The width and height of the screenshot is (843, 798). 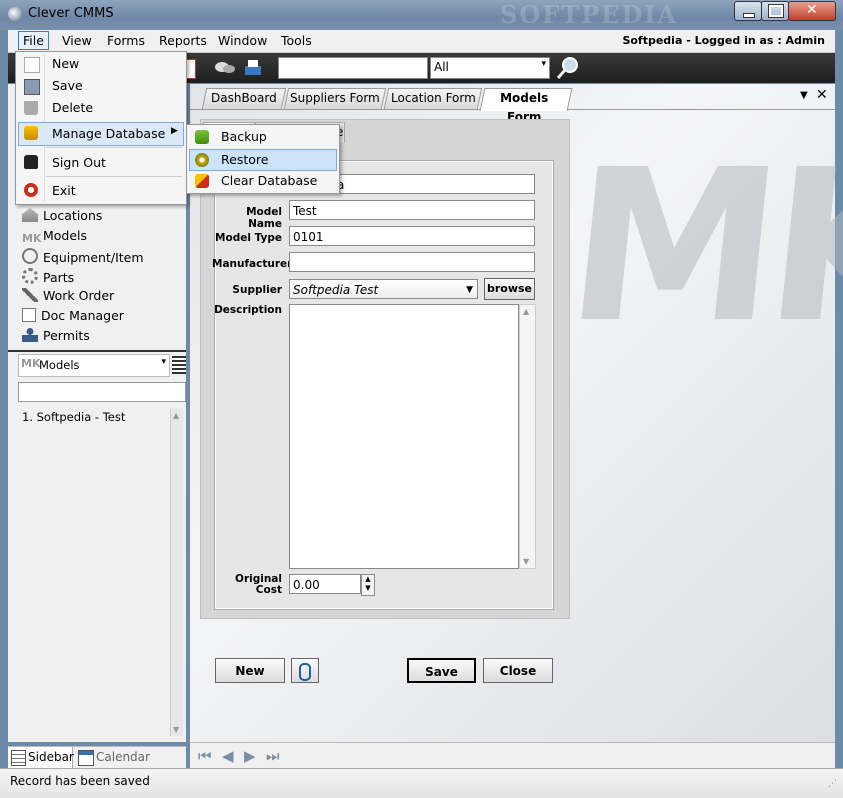 I want to click on sidebar-item-equipment: Equipment/Item, so click(x=83, y=256).